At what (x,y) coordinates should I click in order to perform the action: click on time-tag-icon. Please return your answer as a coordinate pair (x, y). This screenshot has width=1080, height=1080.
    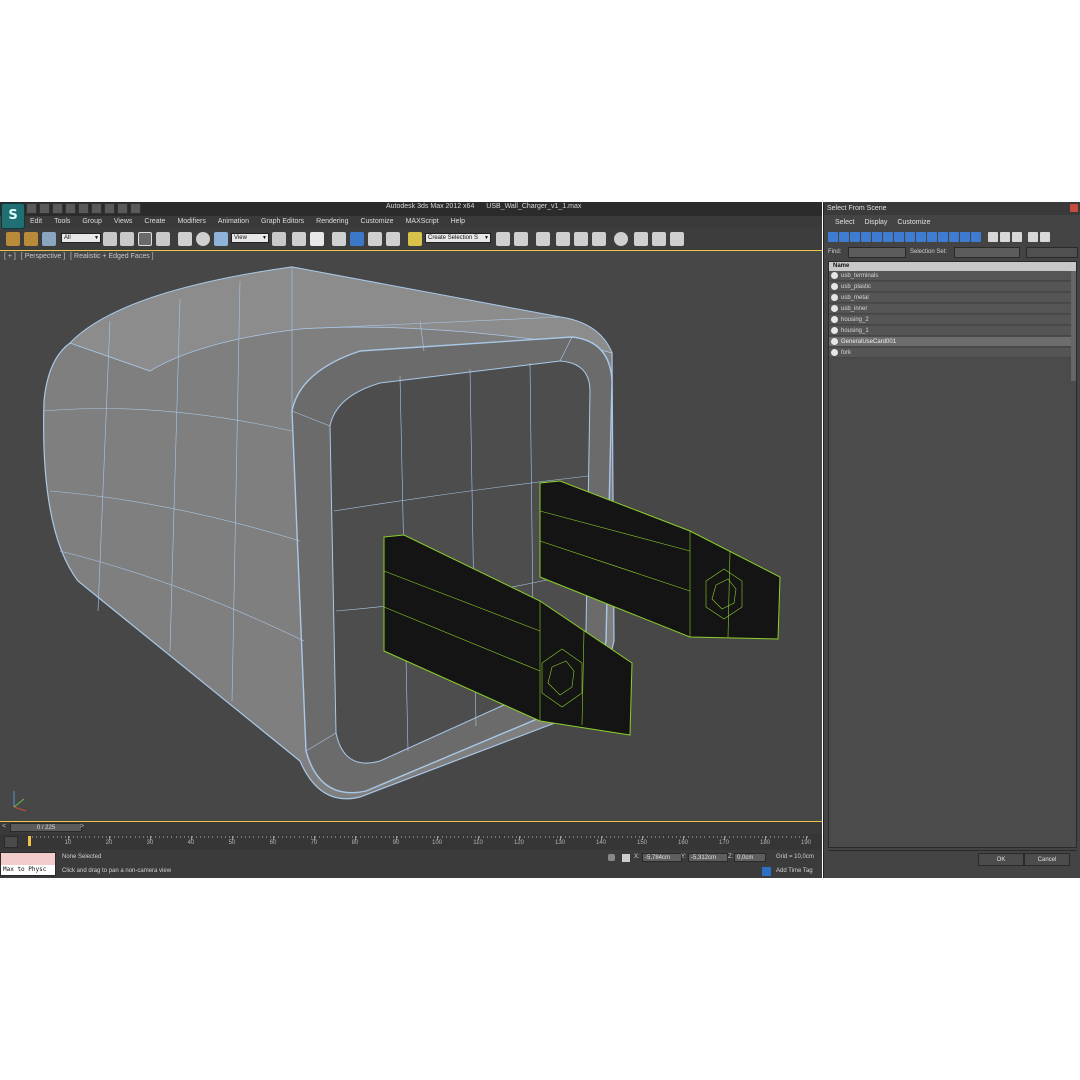
    Looking at the image, I should click on (766, 871).